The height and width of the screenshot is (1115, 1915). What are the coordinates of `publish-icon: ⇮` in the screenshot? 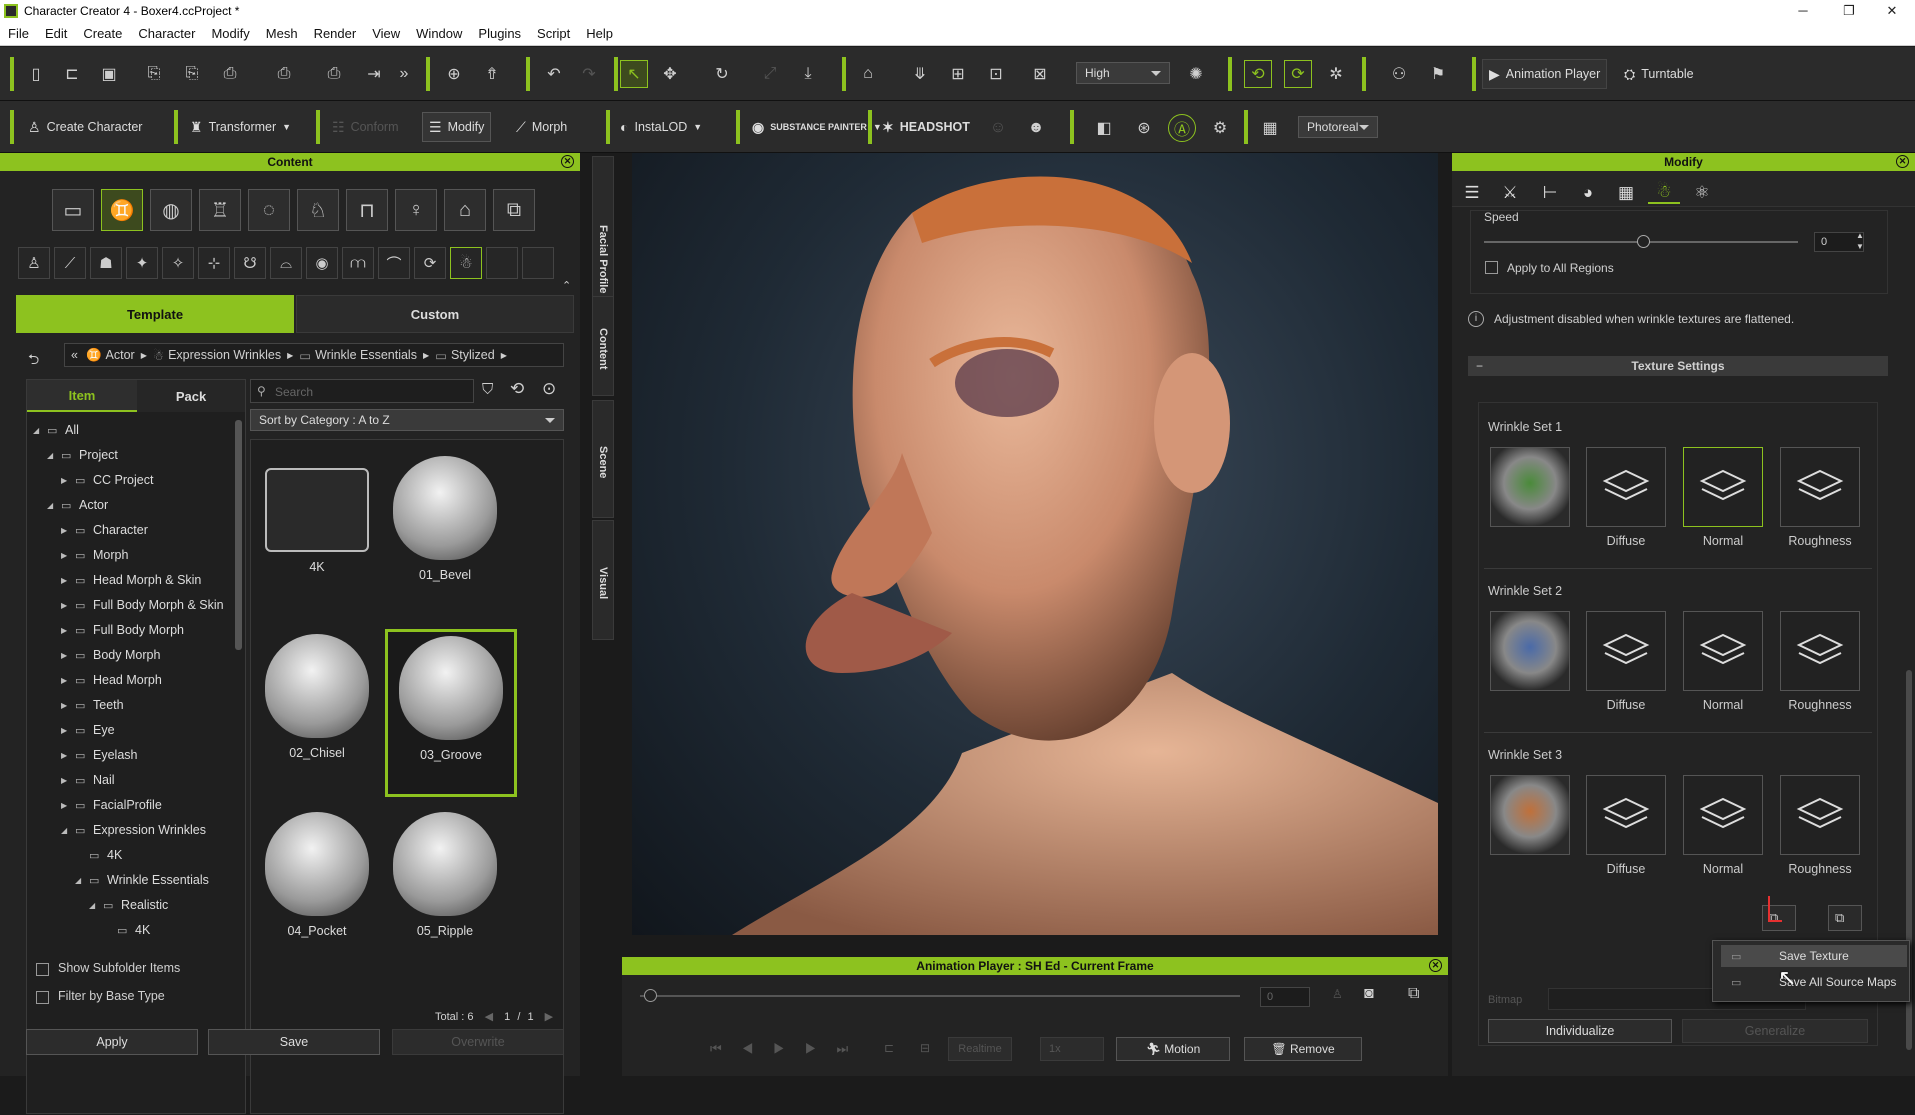 It's located at (492, 74).